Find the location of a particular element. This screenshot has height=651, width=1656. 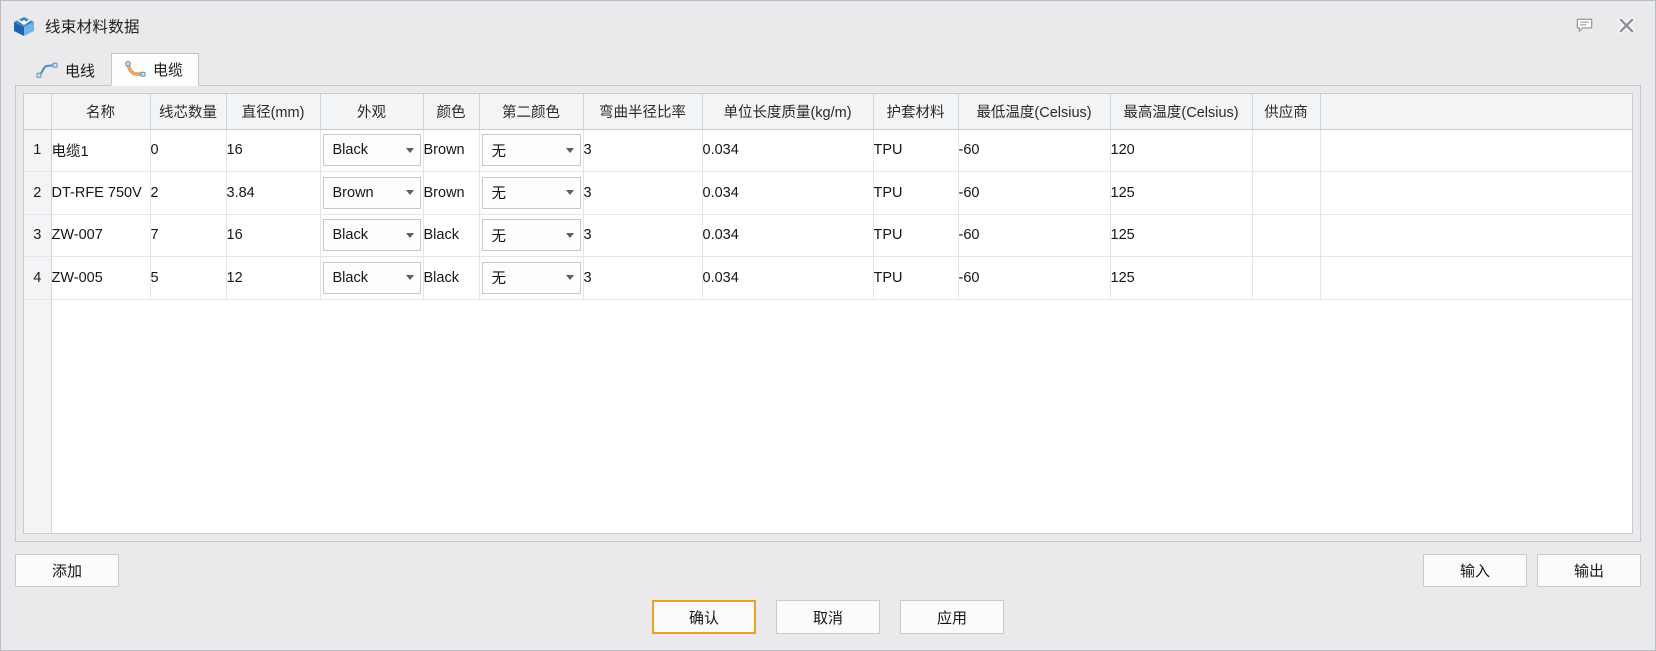

column-header-color: 颜色 is located at coordinates (451, 112).